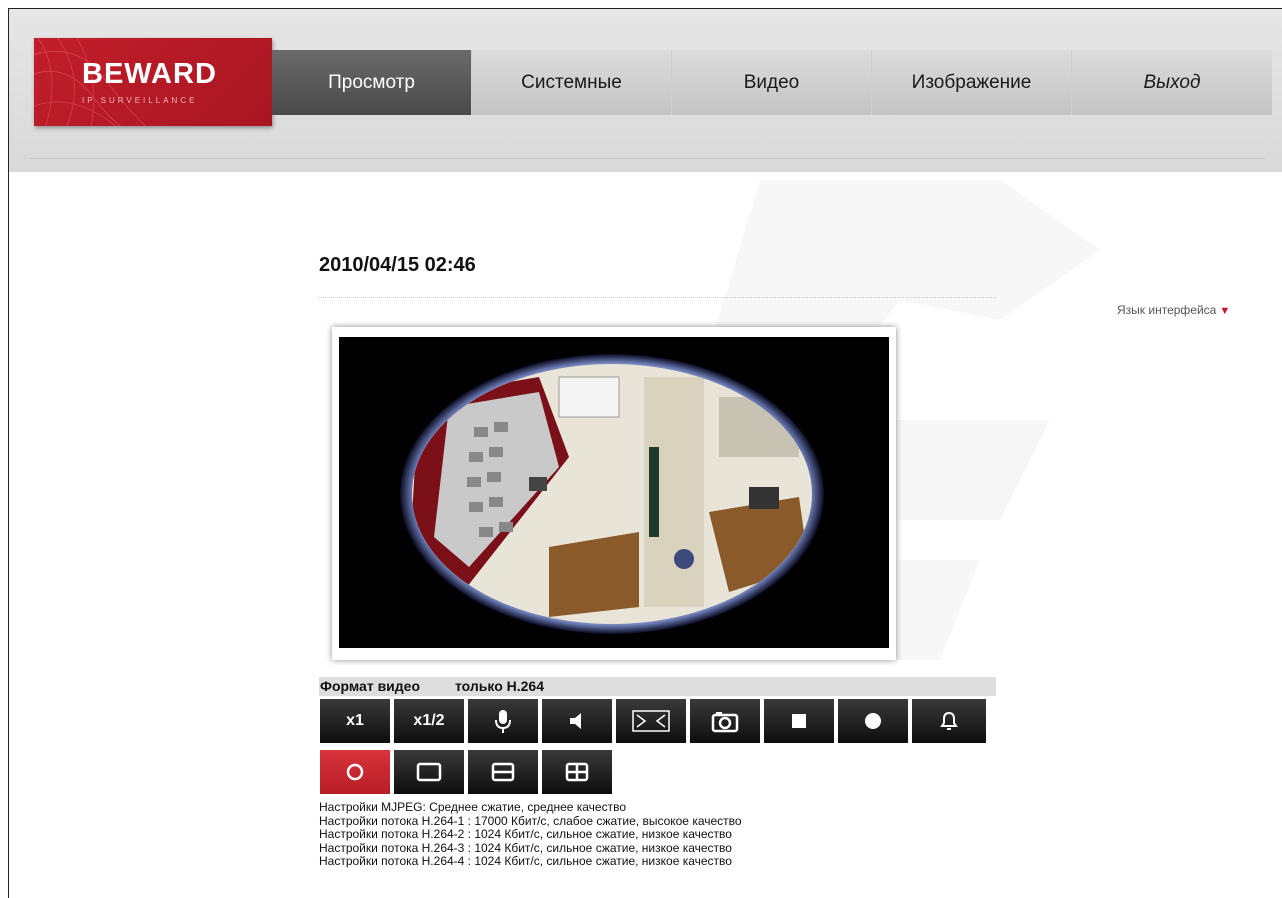 This screenshot has height=898, width=1282. I want to click on double-view-icon, so click(503, 772).